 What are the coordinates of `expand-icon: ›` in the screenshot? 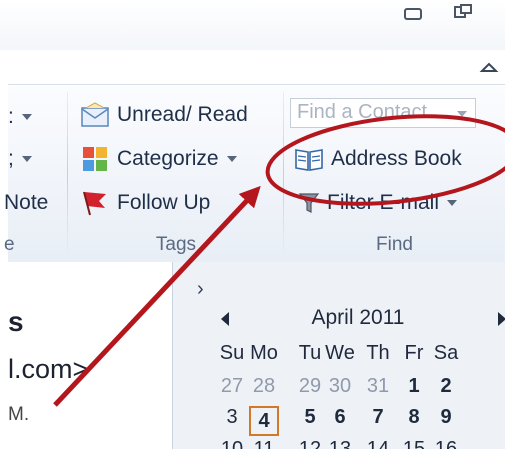 It's located at (200, 289).